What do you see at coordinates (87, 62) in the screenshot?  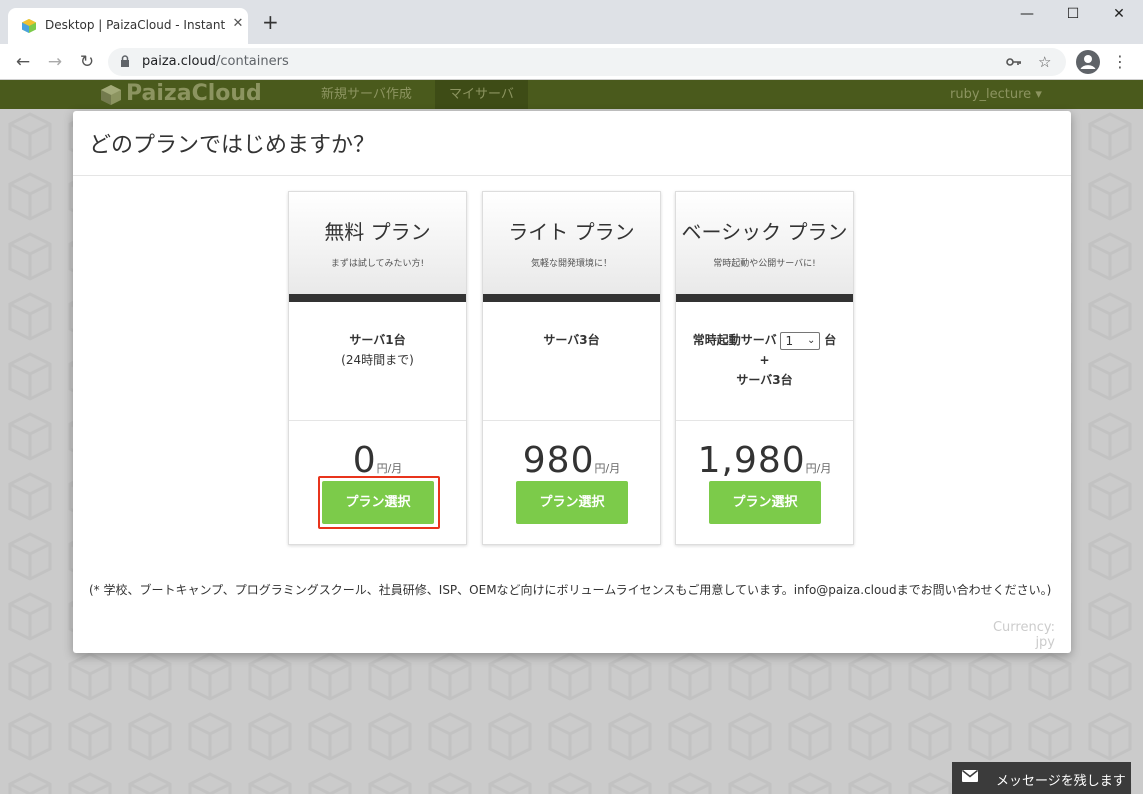 I see `reload-icon: ↻` at bounding box center [87, 62].